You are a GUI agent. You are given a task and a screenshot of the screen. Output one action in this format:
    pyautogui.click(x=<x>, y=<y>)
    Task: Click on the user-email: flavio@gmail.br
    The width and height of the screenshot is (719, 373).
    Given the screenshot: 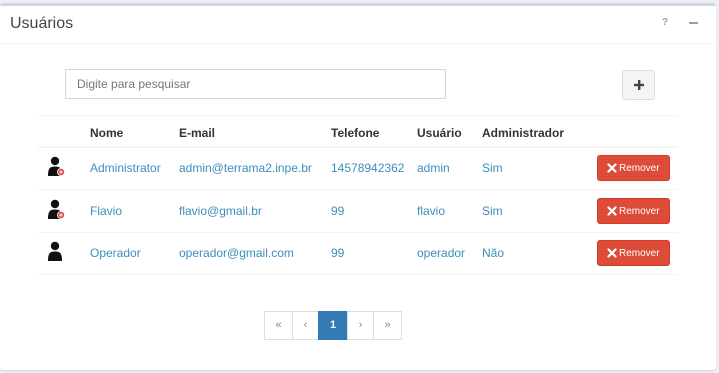 What is the action you would take?
    pyautogui.click(x=220, y=211)
    